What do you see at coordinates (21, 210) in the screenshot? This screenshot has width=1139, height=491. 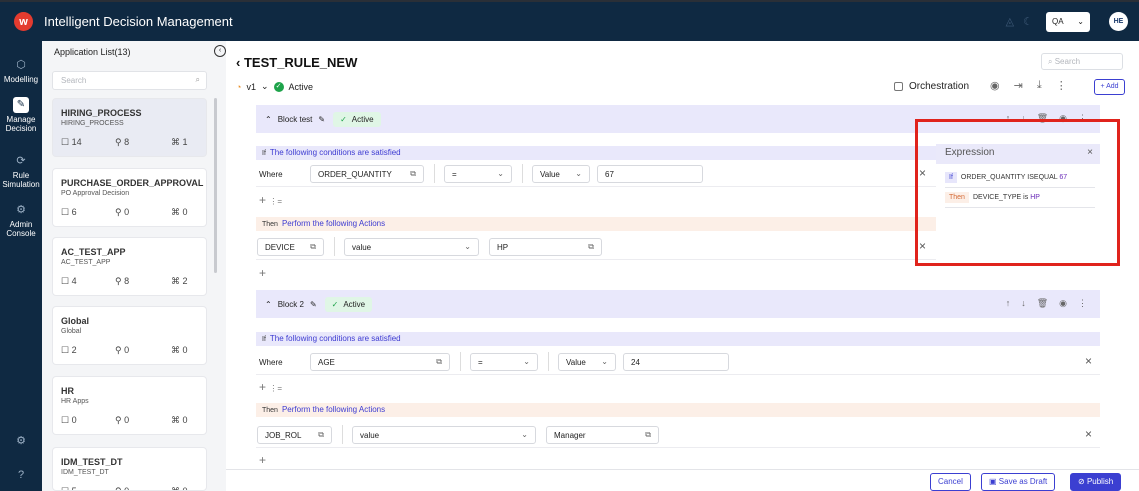 I see `gear-icon: ⚙` at bounding box center [21, 210].